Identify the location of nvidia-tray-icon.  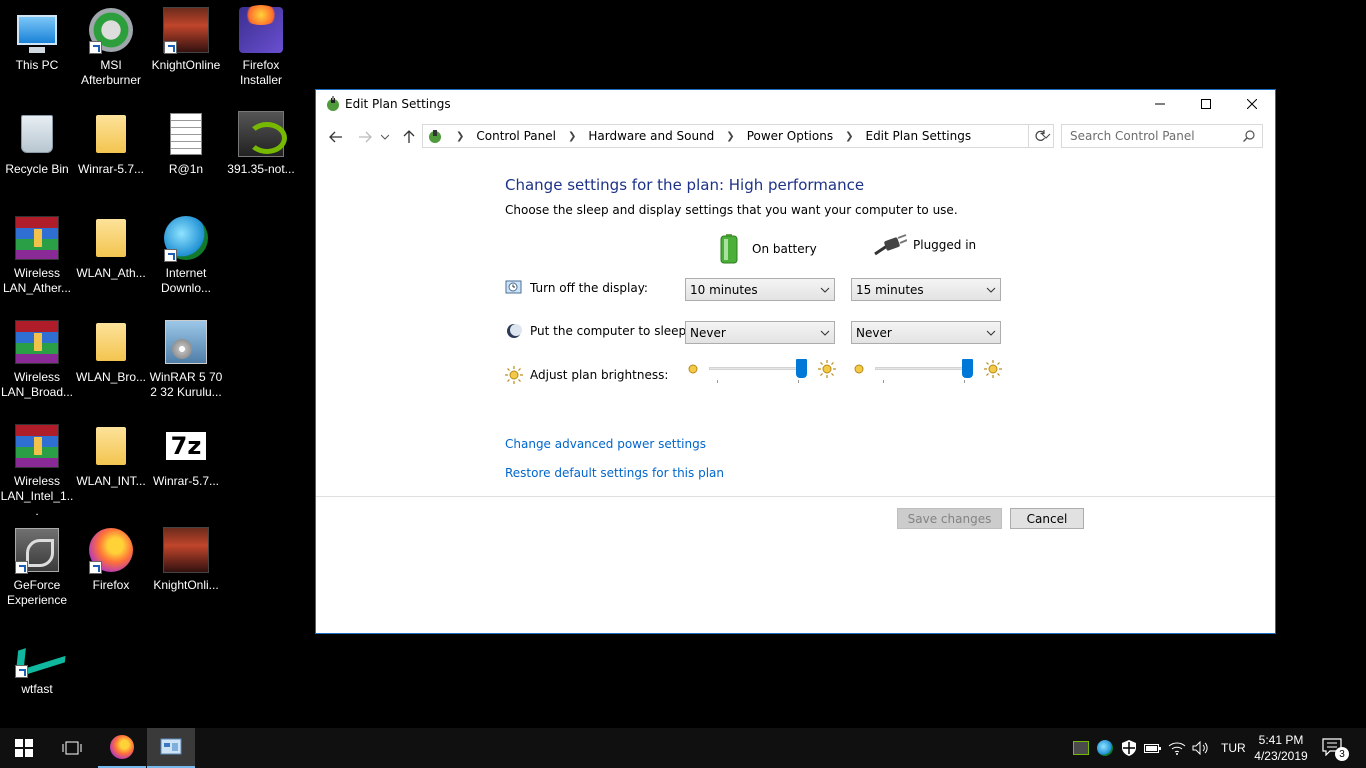
(1081, 748).